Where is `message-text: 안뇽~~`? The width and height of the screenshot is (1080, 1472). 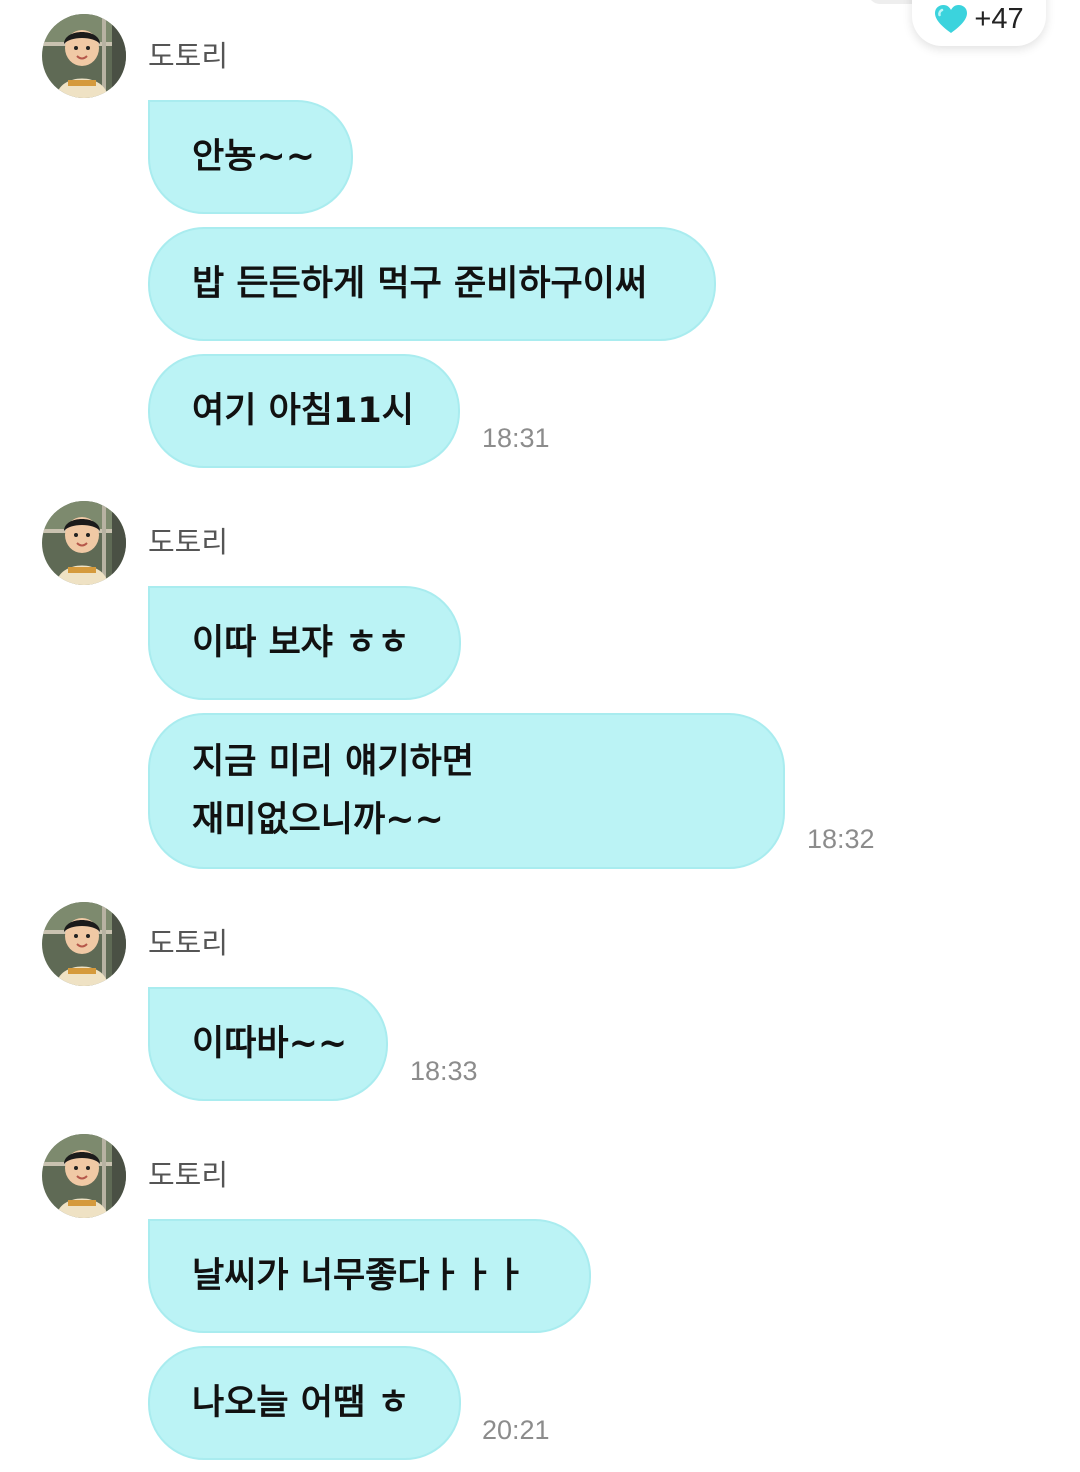 message-text: 안뇽~~ is located at coordinates (254, 157).